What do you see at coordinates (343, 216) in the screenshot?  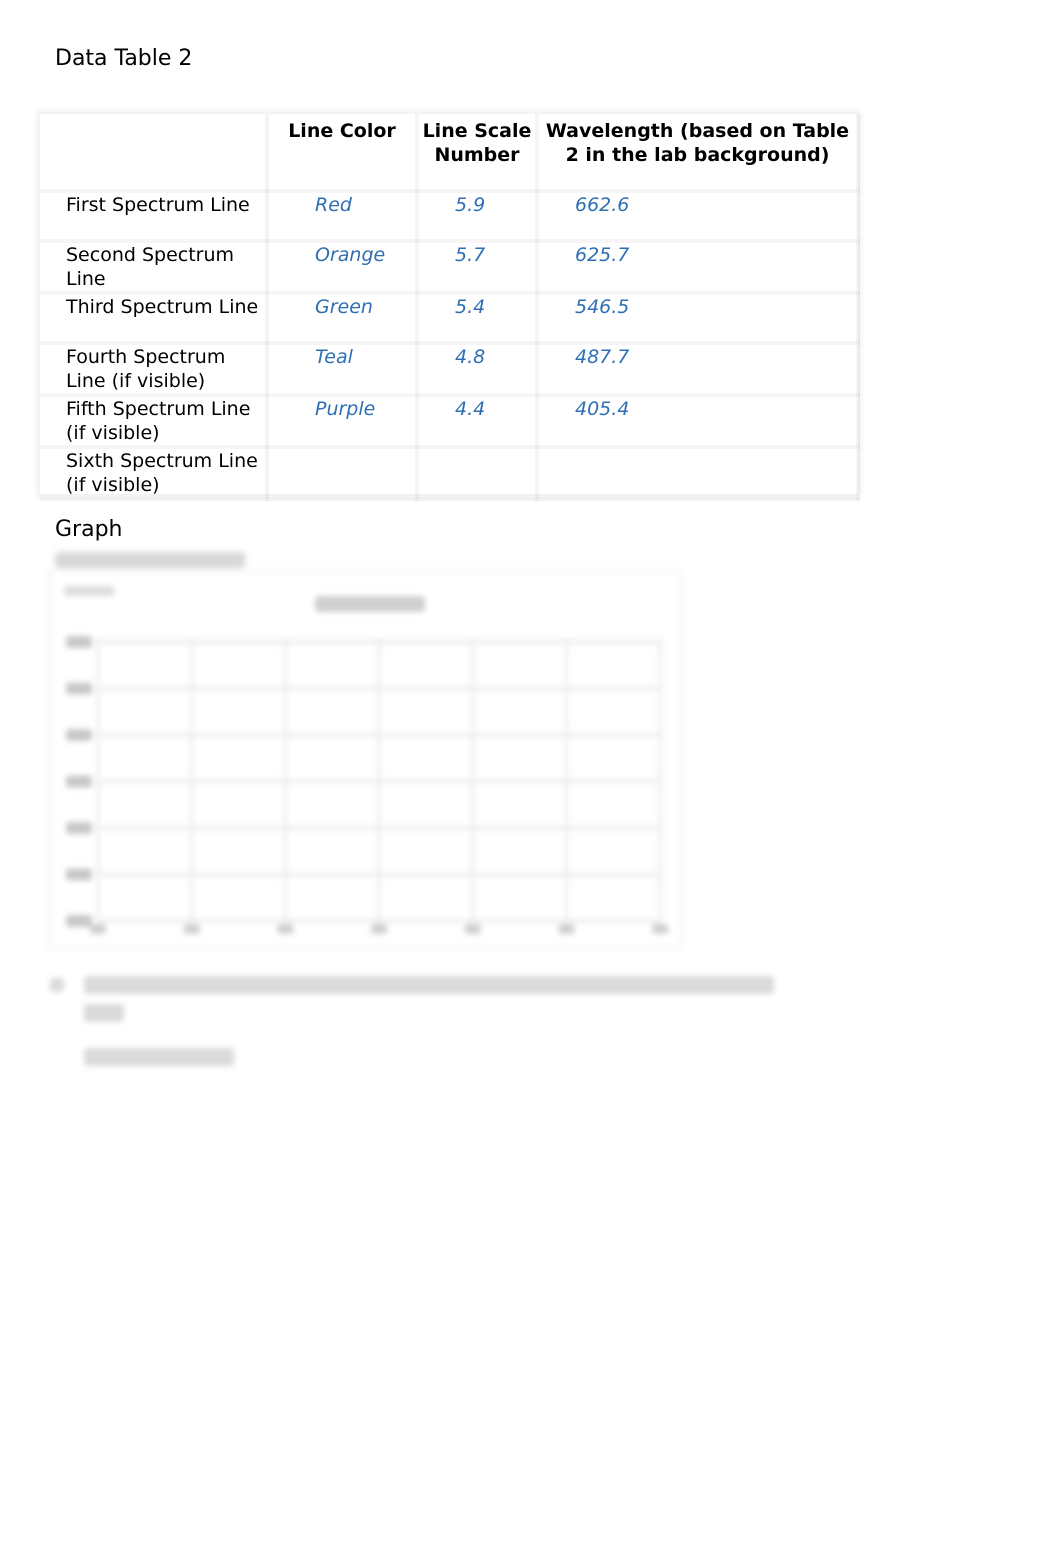 I see `line-color-cell: Red` at bounding box center [343, 216].